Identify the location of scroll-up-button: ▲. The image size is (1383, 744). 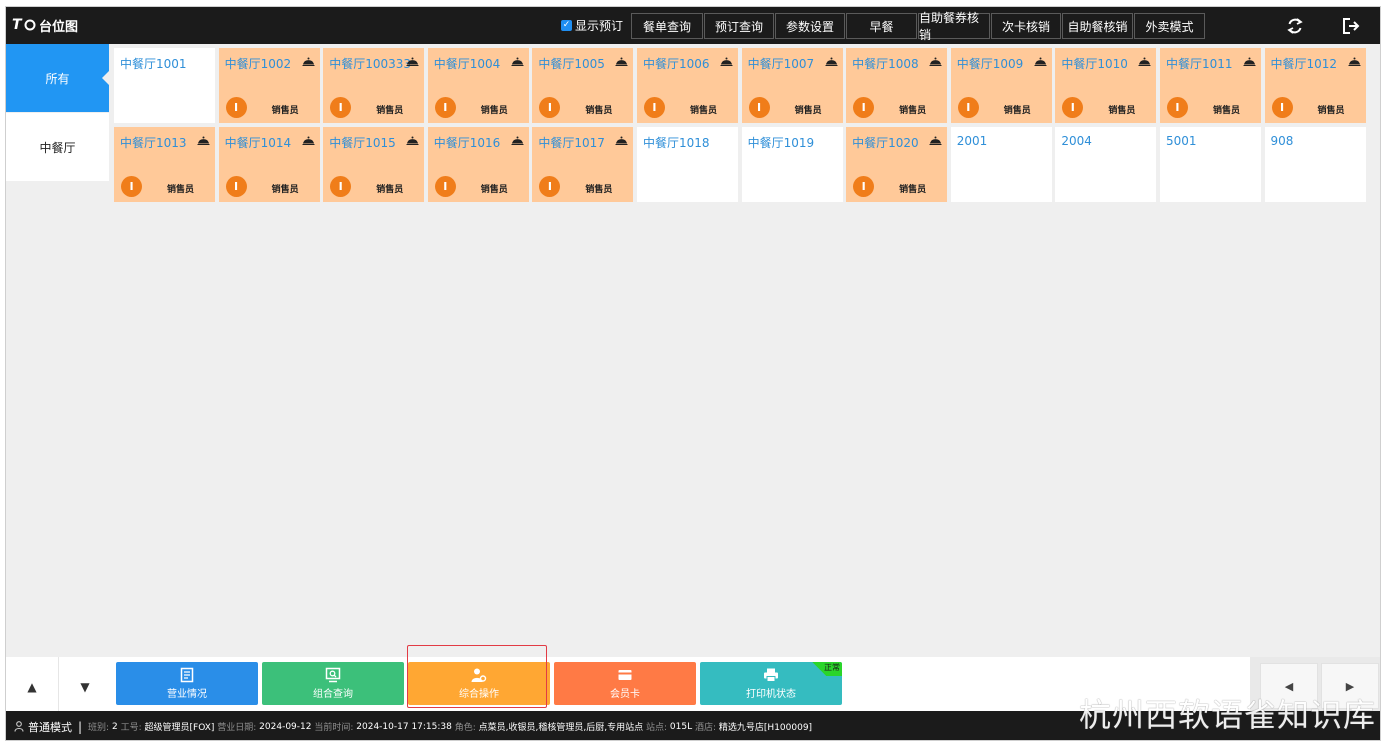
(32, 687).